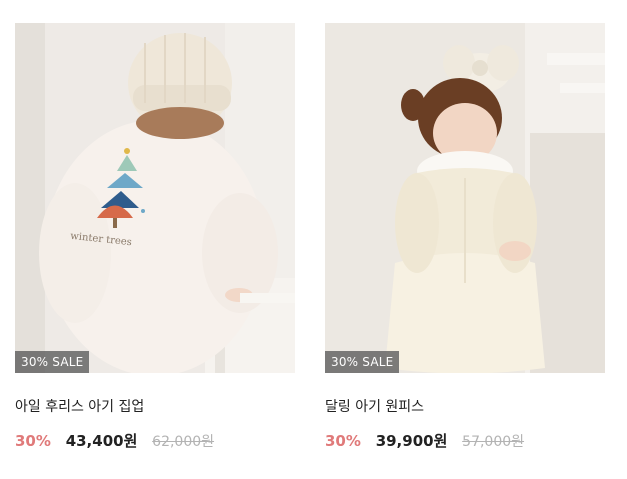  What do you see at coordinates (493, 442) in the screenshot?
I see `original-price: 57,000원` at bounding box center [493, 442].